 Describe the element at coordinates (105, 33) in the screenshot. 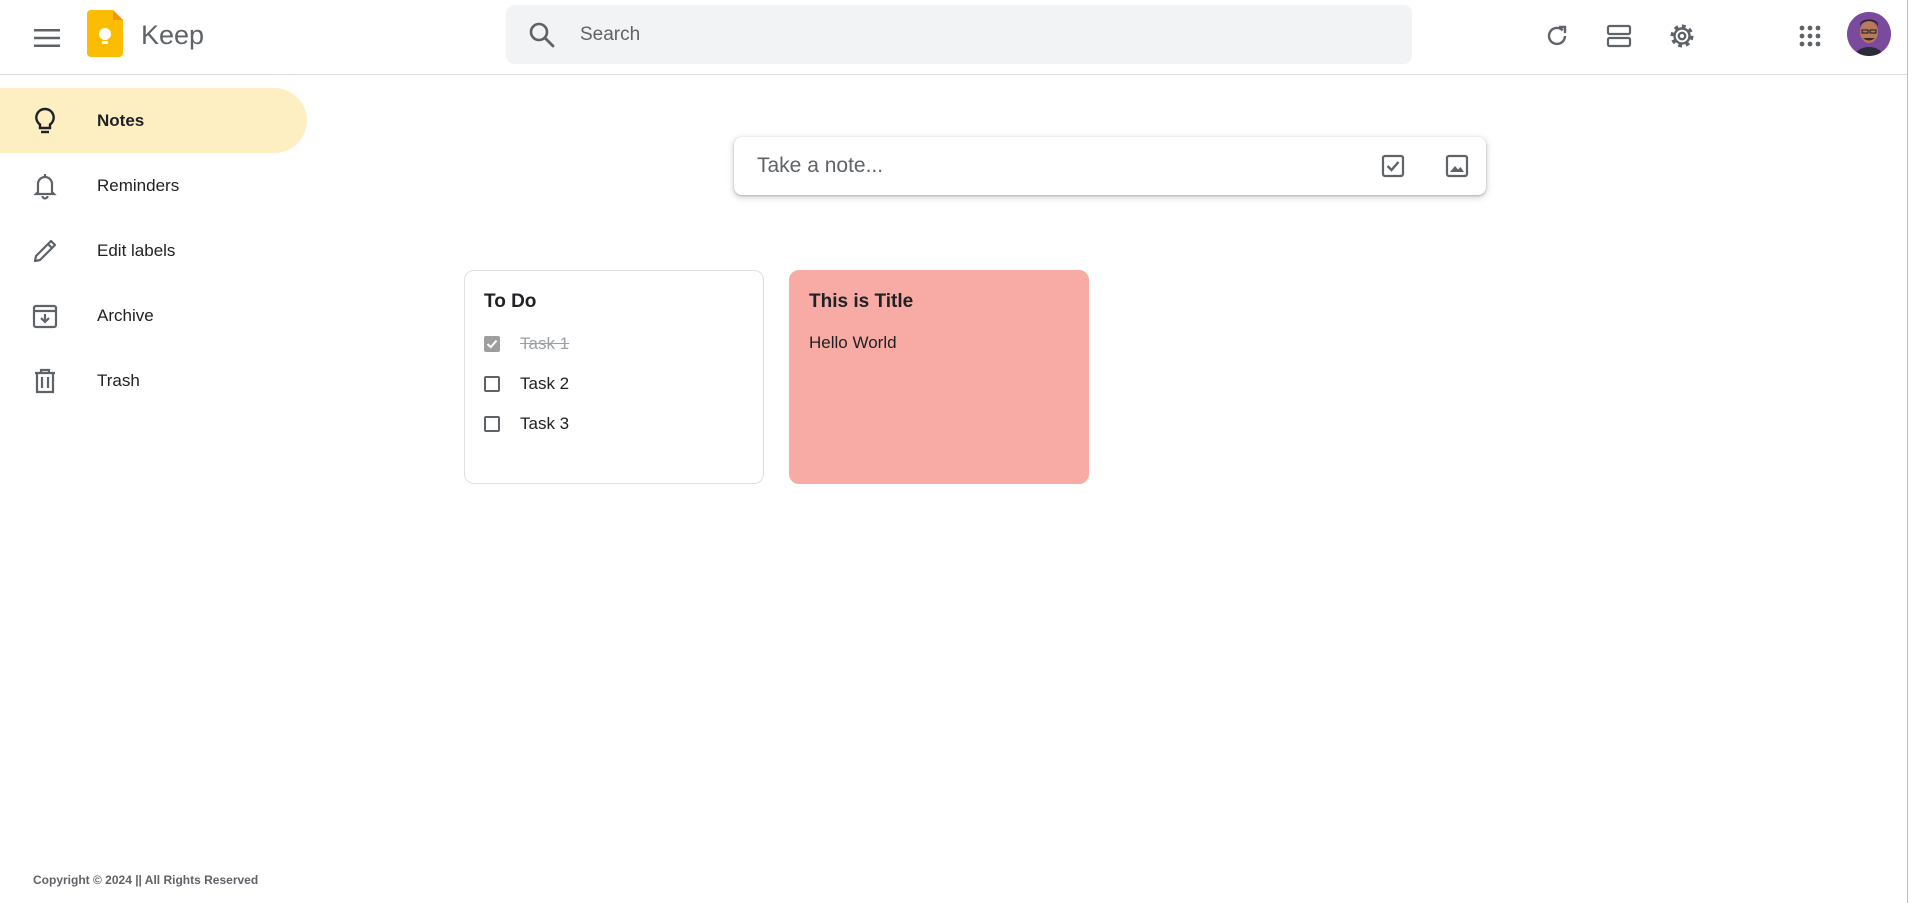

I see `keep-logo-icon` at that location.